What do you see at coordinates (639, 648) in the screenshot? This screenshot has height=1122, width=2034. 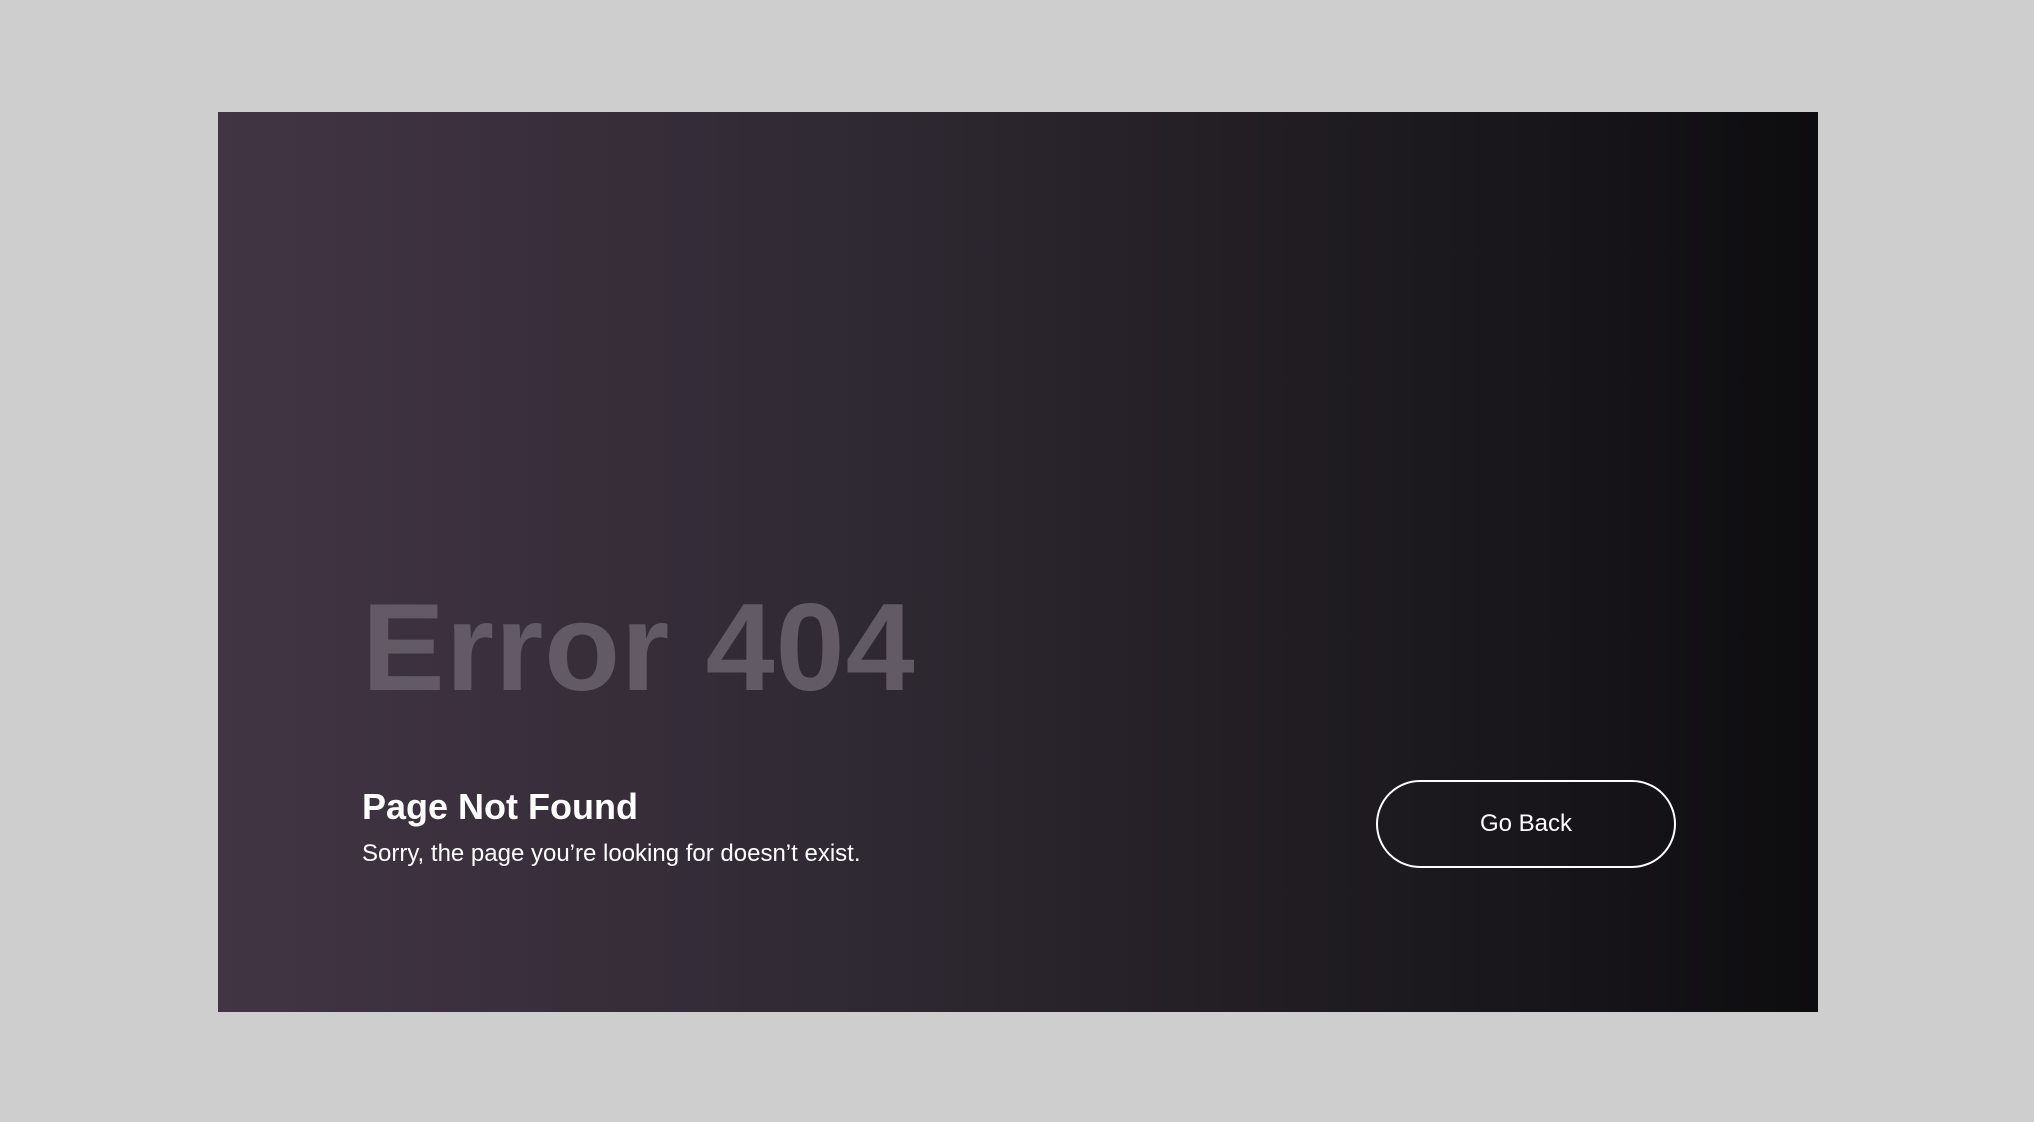 I see `error-code-heading: Error 404` at bounding box center [639, 648].